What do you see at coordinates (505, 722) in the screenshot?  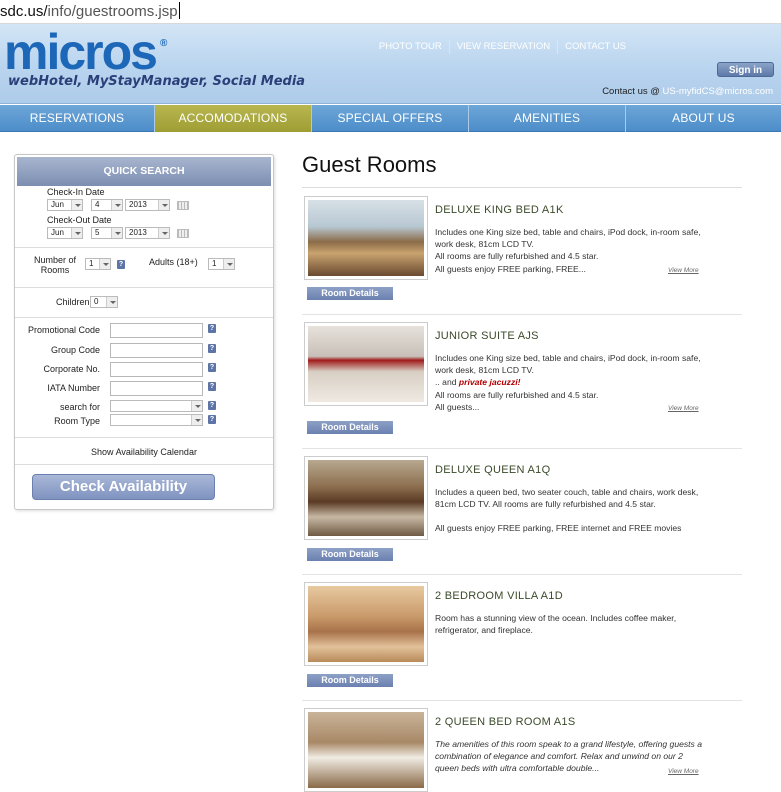 I see `room-name: 2 QUEEN BED ROOM A1S` at bounding box center [505, 722].